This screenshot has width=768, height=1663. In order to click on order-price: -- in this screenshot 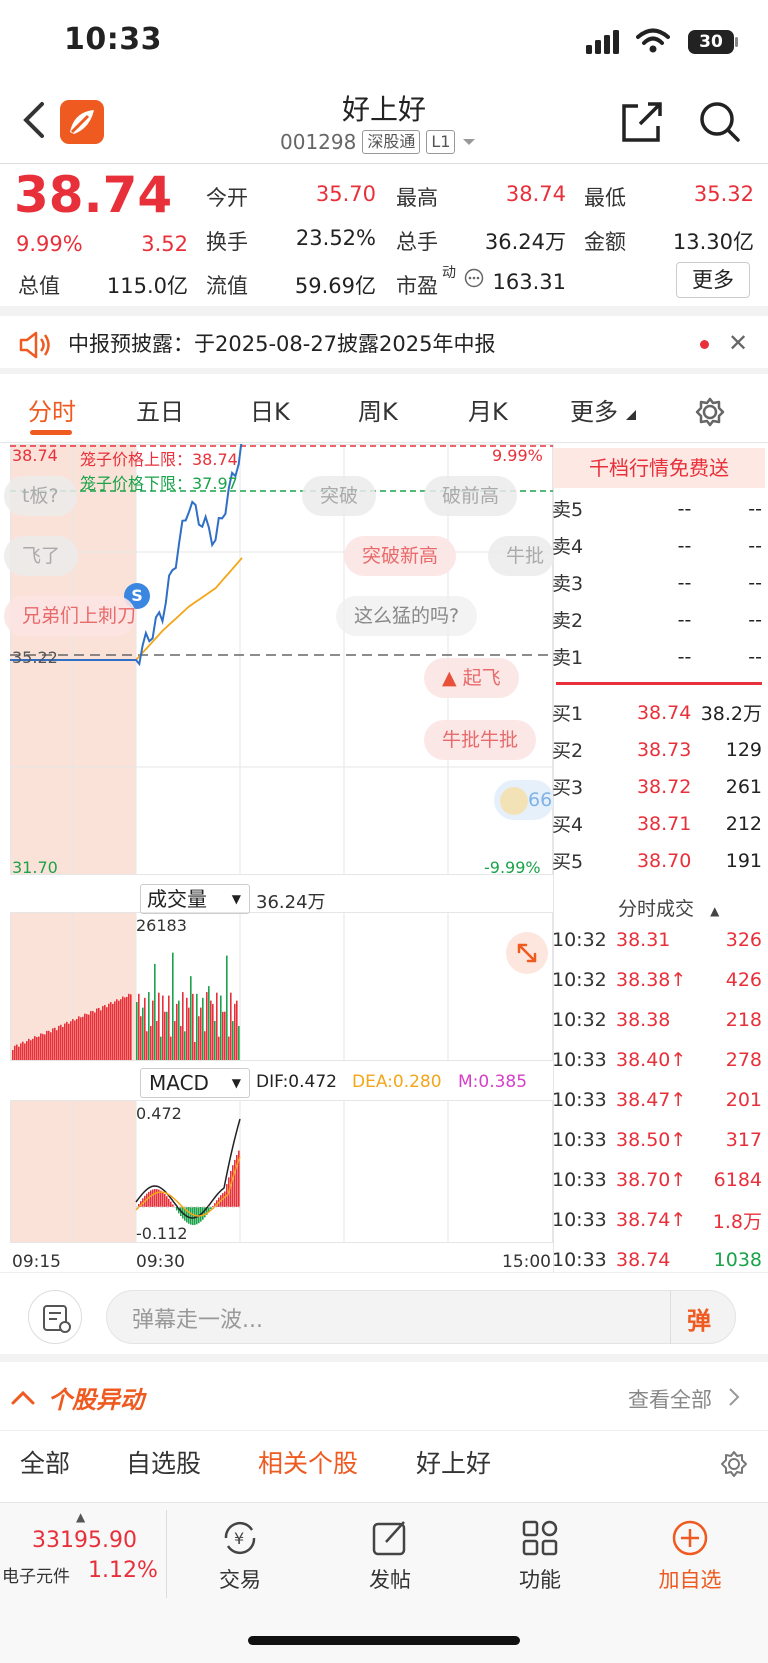, I will do `click(684, 508)`.